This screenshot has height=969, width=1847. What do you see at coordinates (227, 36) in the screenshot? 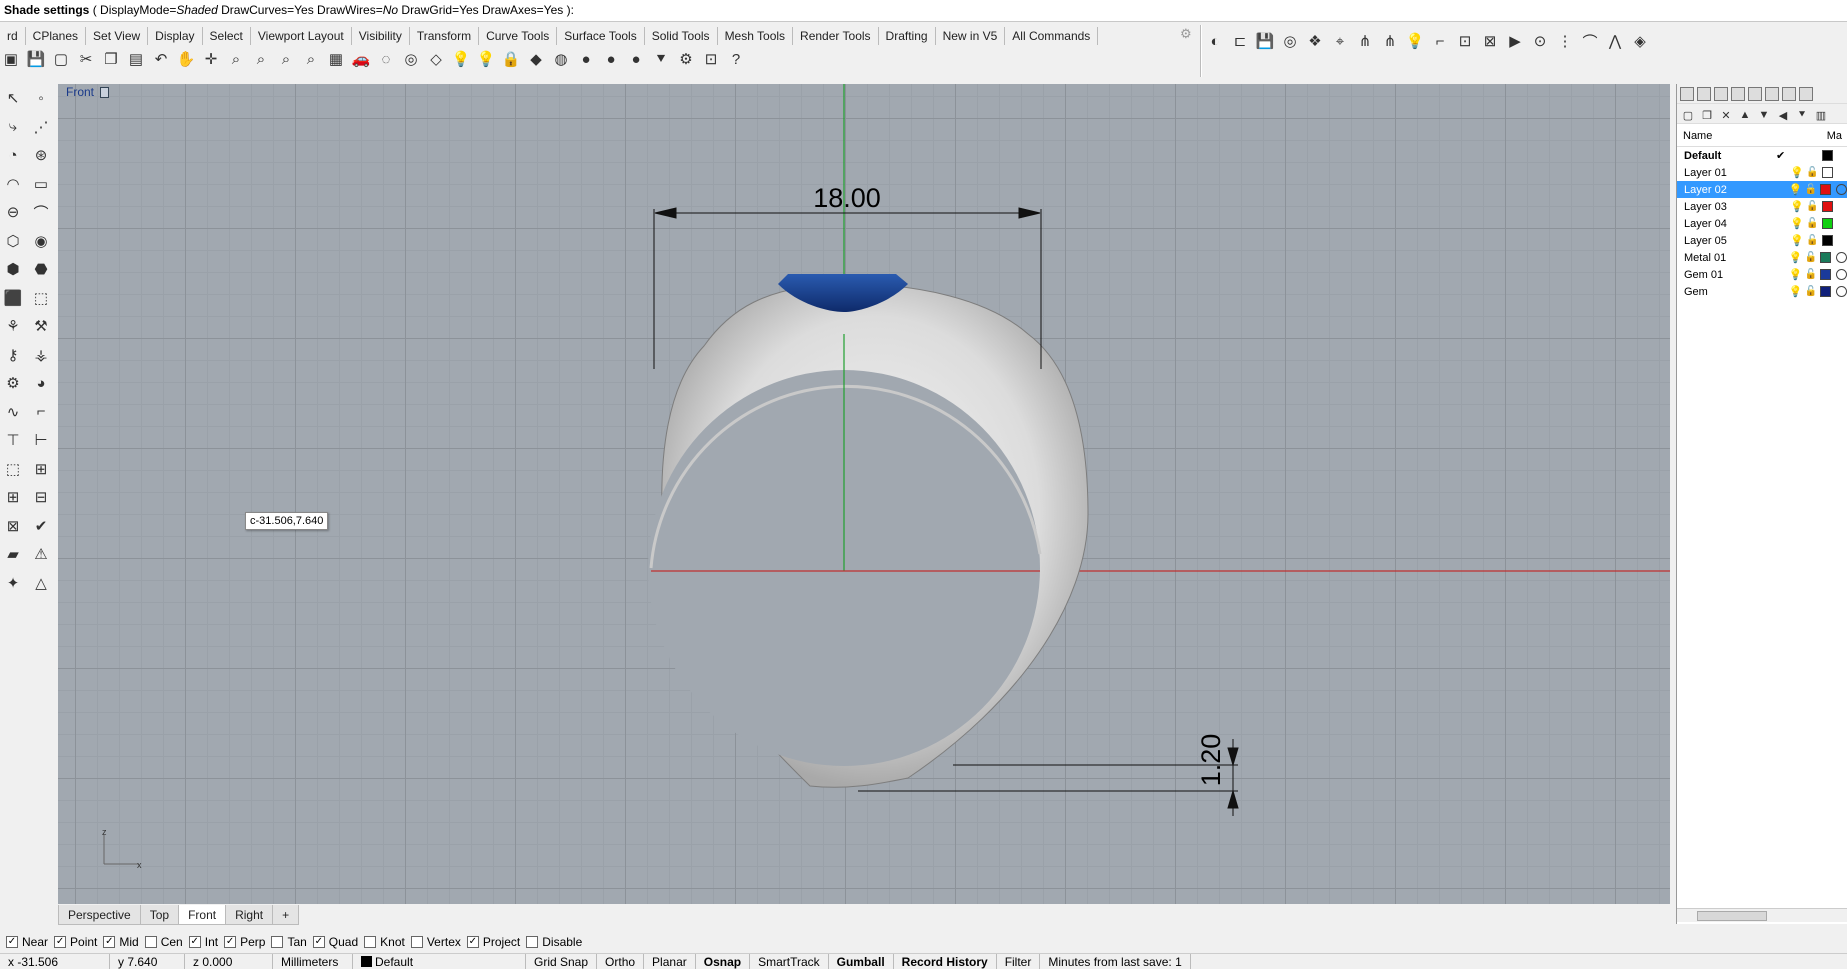
I see `tab-4: Select` at bounding box center [227, 36].